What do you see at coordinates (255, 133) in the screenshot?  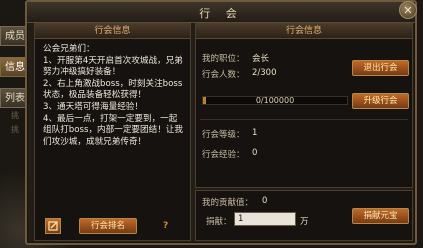 I see `guild-level-value: 1` at bounding box center [255, 133].